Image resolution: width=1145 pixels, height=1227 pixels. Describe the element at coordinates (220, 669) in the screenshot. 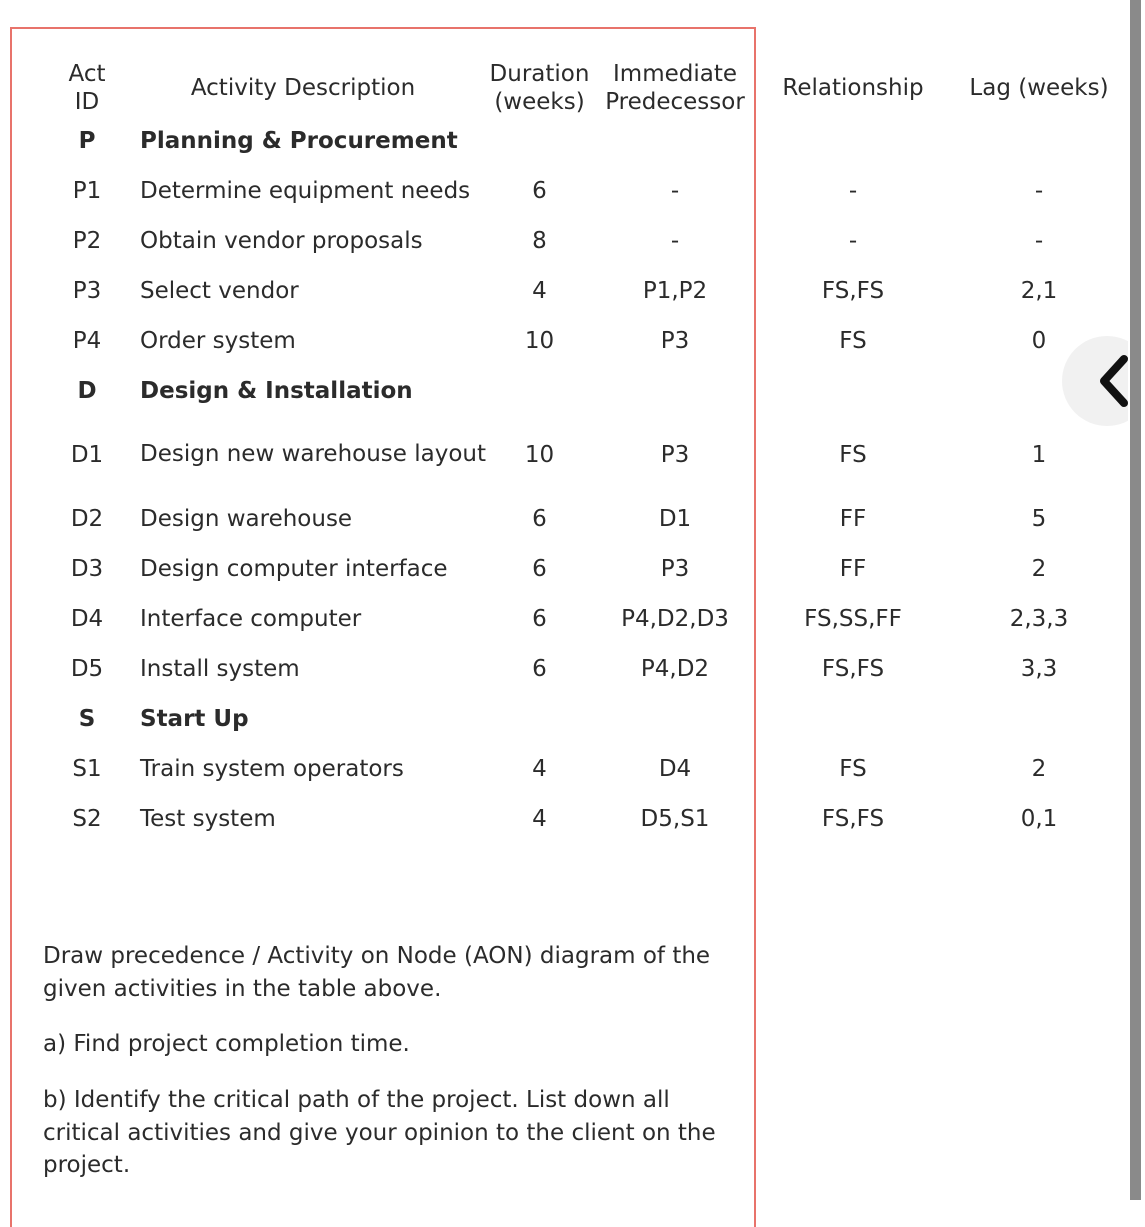

I see `cell-description: Install system` at that location.